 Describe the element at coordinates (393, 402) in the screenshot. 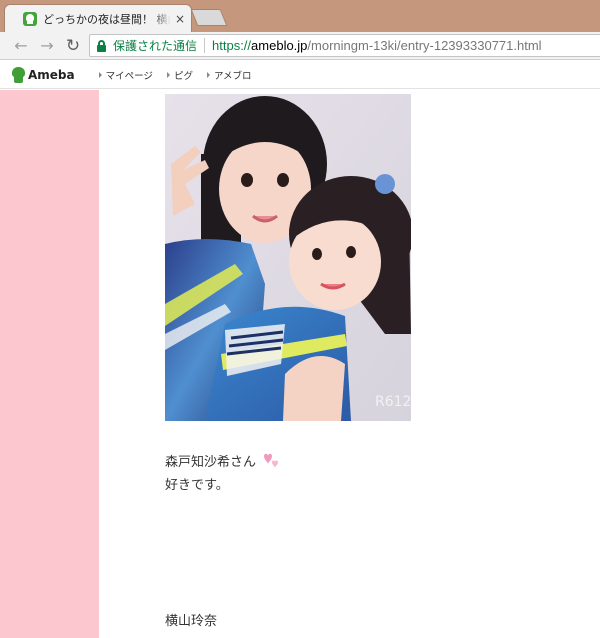

I see `photo-watermark: R612` at that location.